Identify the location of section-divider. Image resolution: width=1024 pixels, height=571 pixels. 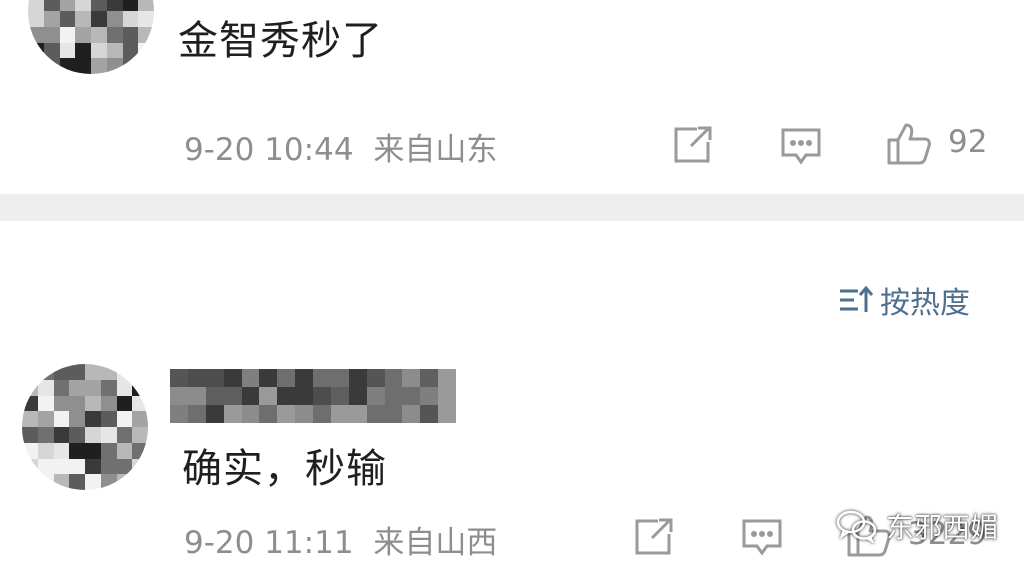
(512, 207).